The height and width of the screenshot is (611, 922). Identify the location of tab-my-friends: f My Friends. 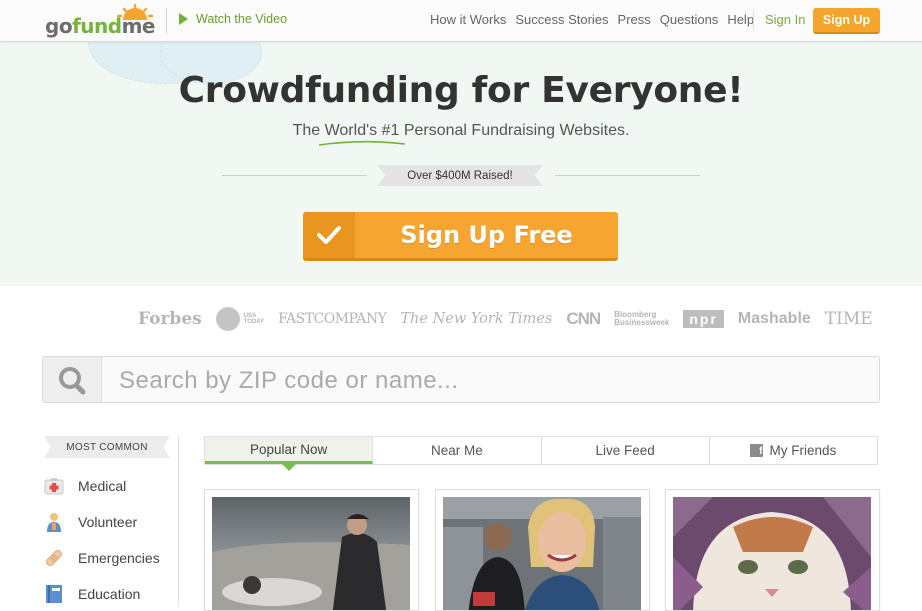
(793, 450).